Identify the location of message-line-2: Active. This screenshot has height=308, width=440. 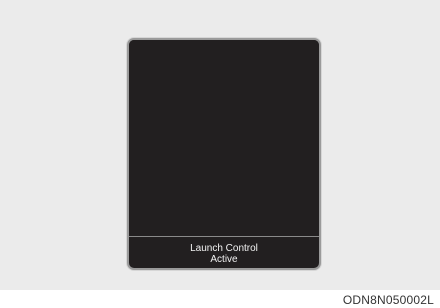
(224, 259).